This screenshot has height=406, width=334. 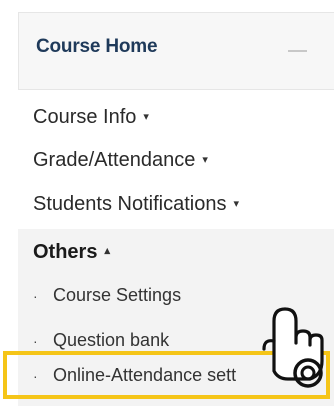 I want to click on menu-item-label: Course Info, so click(x=85, y=117).